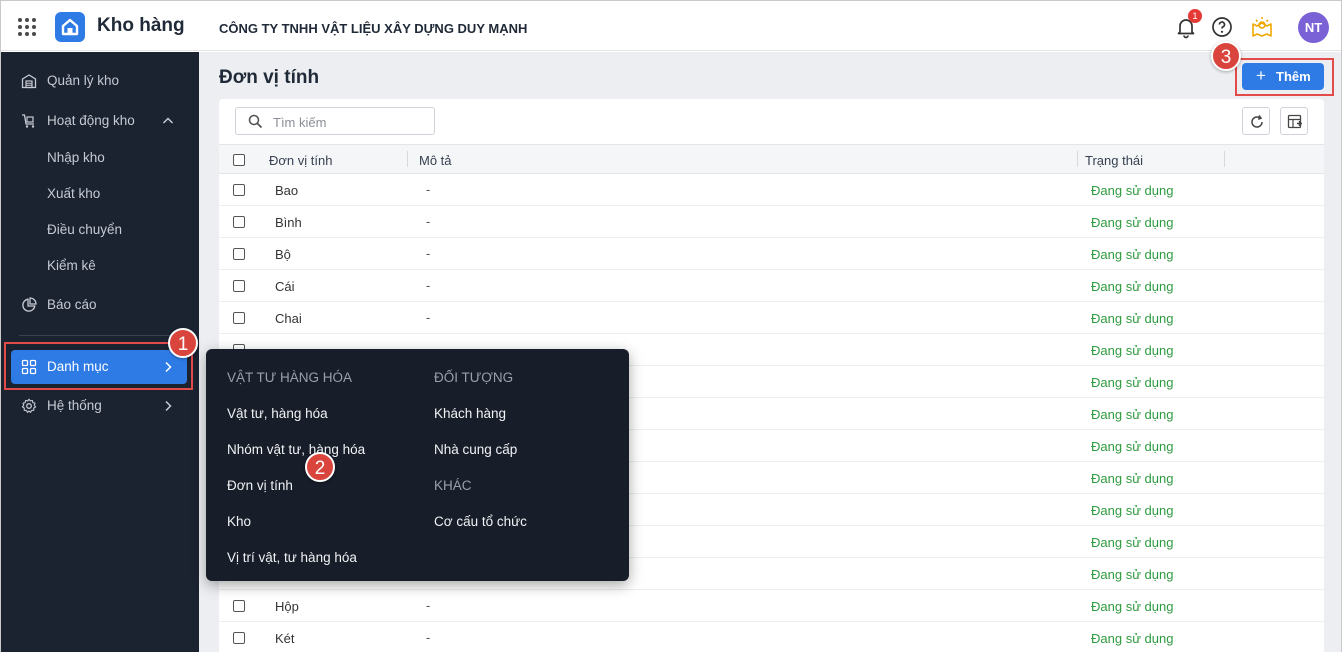 The width and height of the screenshot is (1342, 652). I want to click on highlight-box-them, so click(1284, 77).